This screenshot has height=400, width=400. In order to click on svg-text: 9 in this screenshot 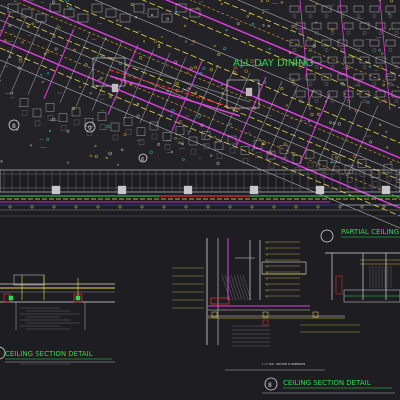, I will do `click(90, 128)`.